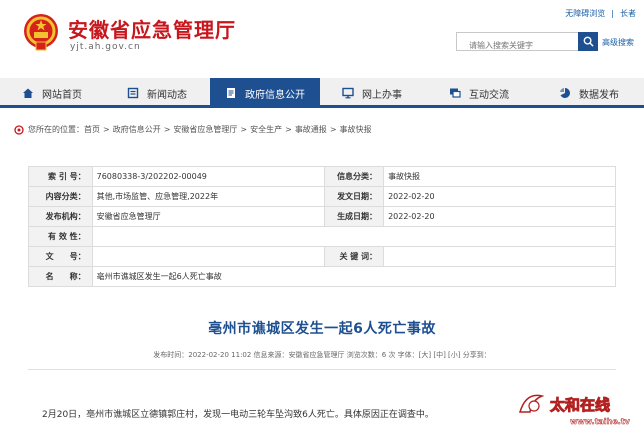 The image size is (644, 434). I want to click on national-emblem-icon, so click(41, 32).